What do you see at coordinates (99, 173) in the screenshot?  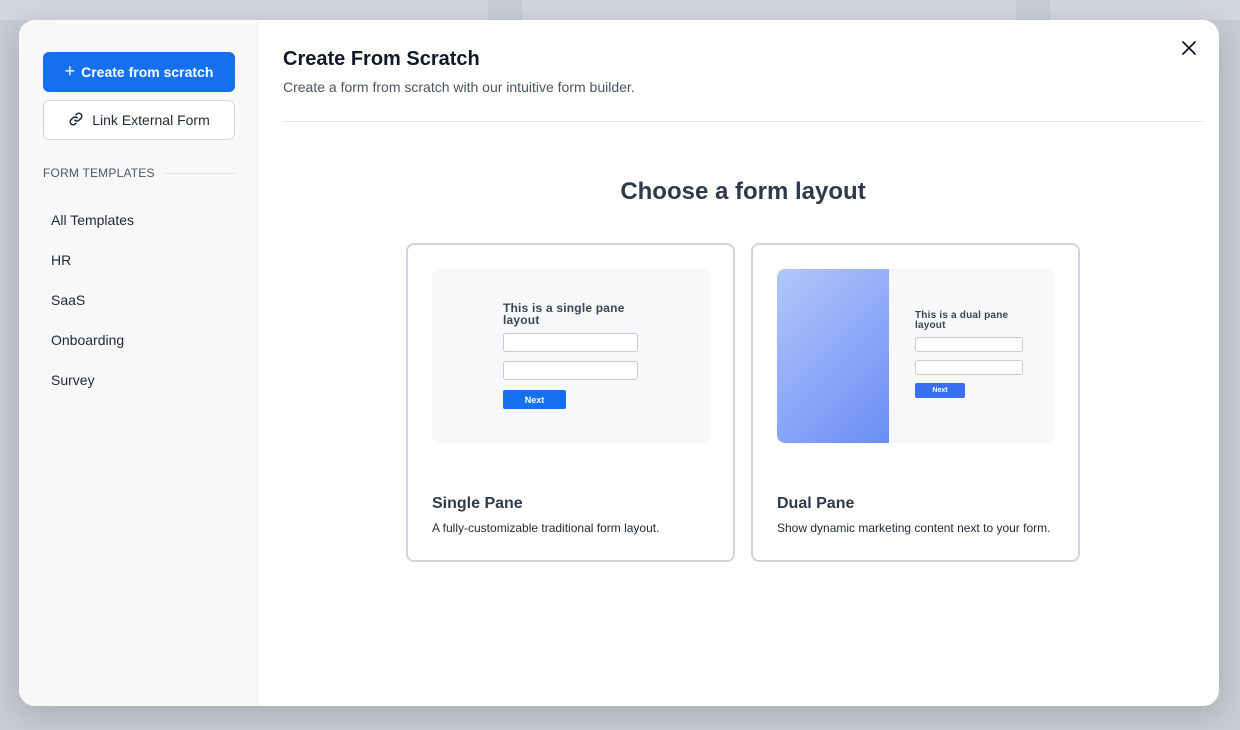 I see `form-templates-label: FORM TEMPLATES` at bounding box center [99, 173].